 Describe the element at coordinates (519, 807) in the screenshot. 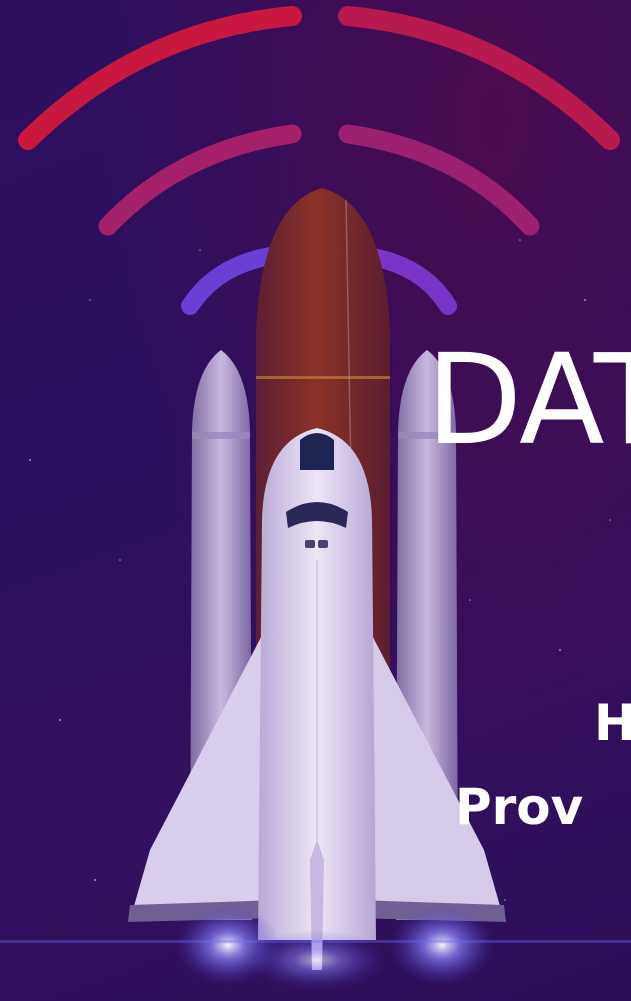

I see `subtitle-line-2: Prov` at that location.